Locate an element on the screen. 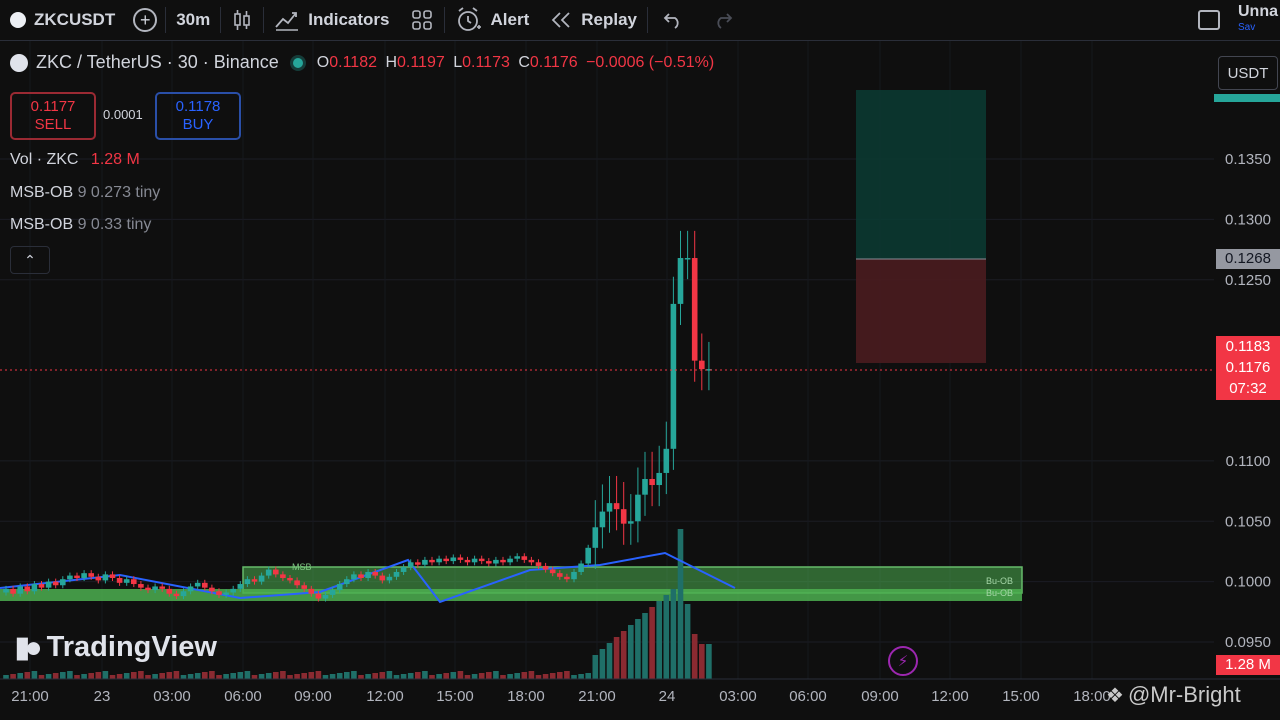  chart-type-button is located at coordinates (242, 20).